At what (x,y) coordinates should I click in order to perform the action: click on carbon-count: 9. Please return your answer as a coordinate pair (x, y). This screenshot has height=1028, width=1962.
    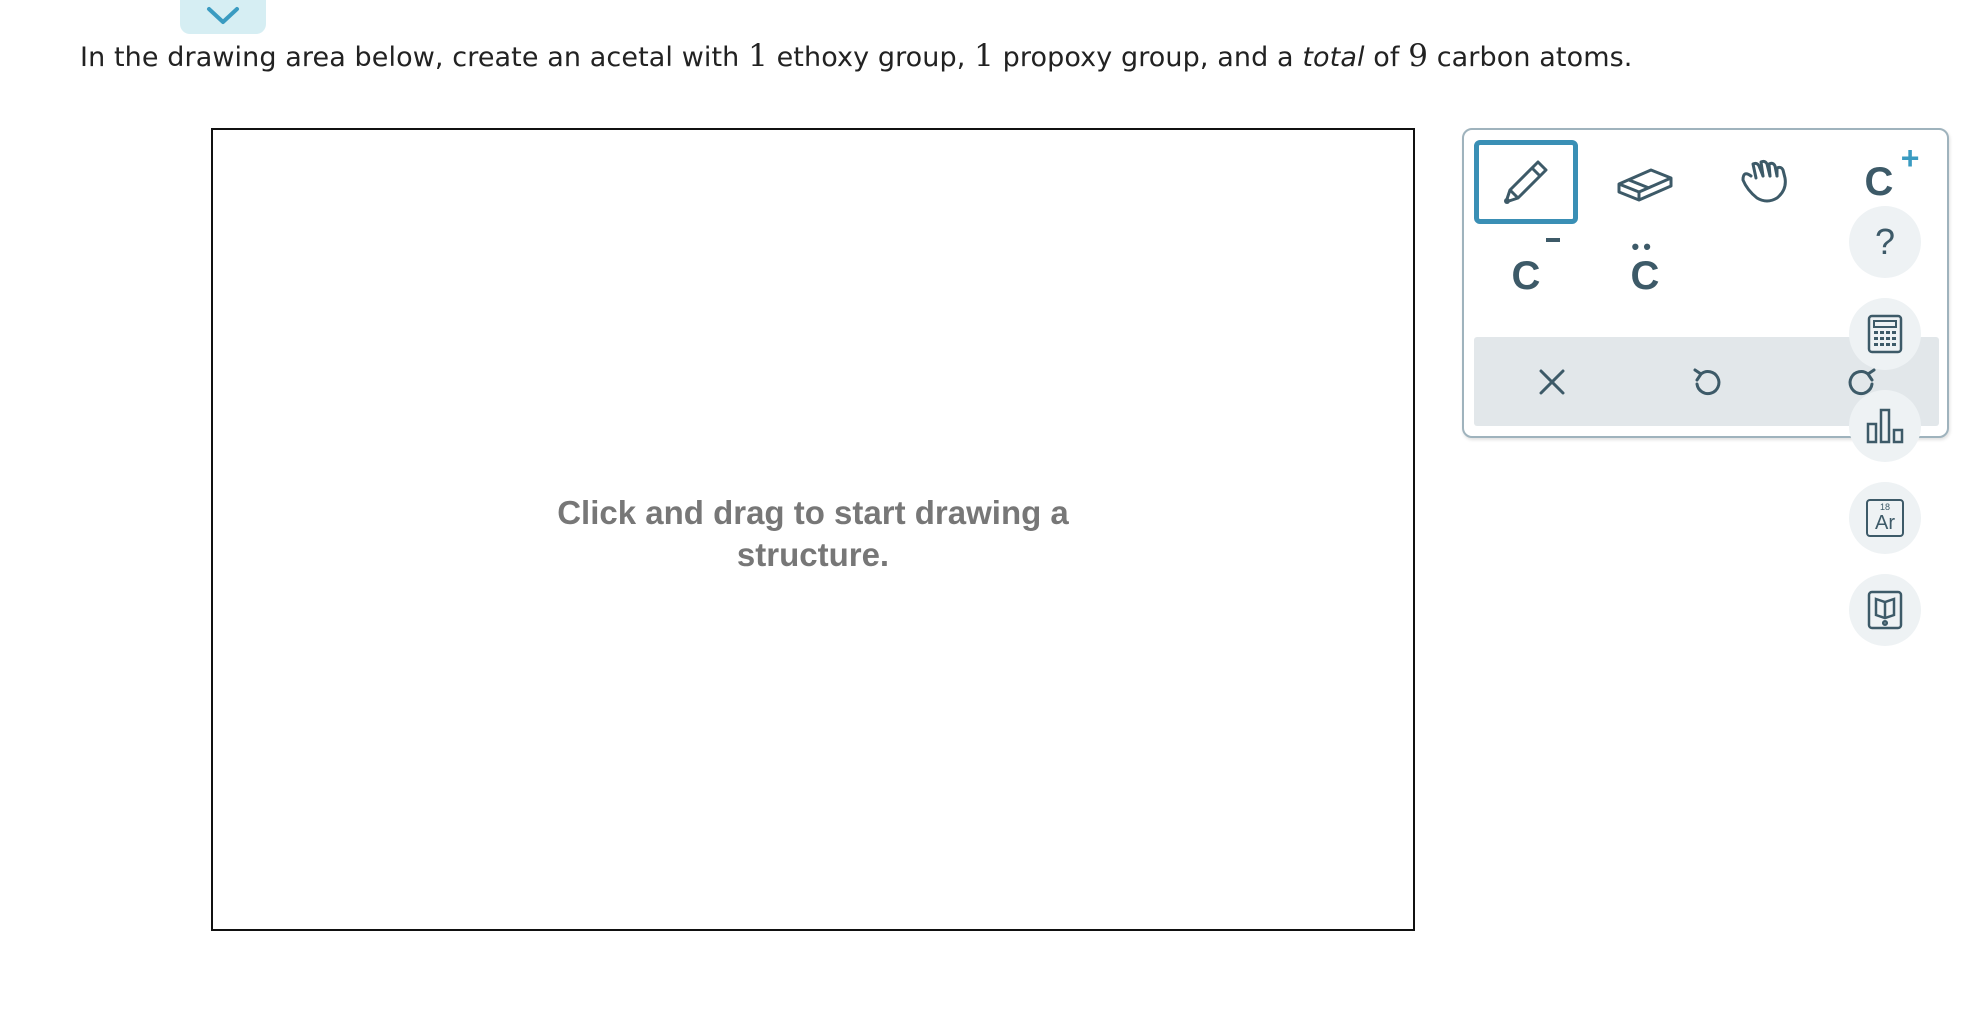
    Looking at the image, I should click on (1418, 56).